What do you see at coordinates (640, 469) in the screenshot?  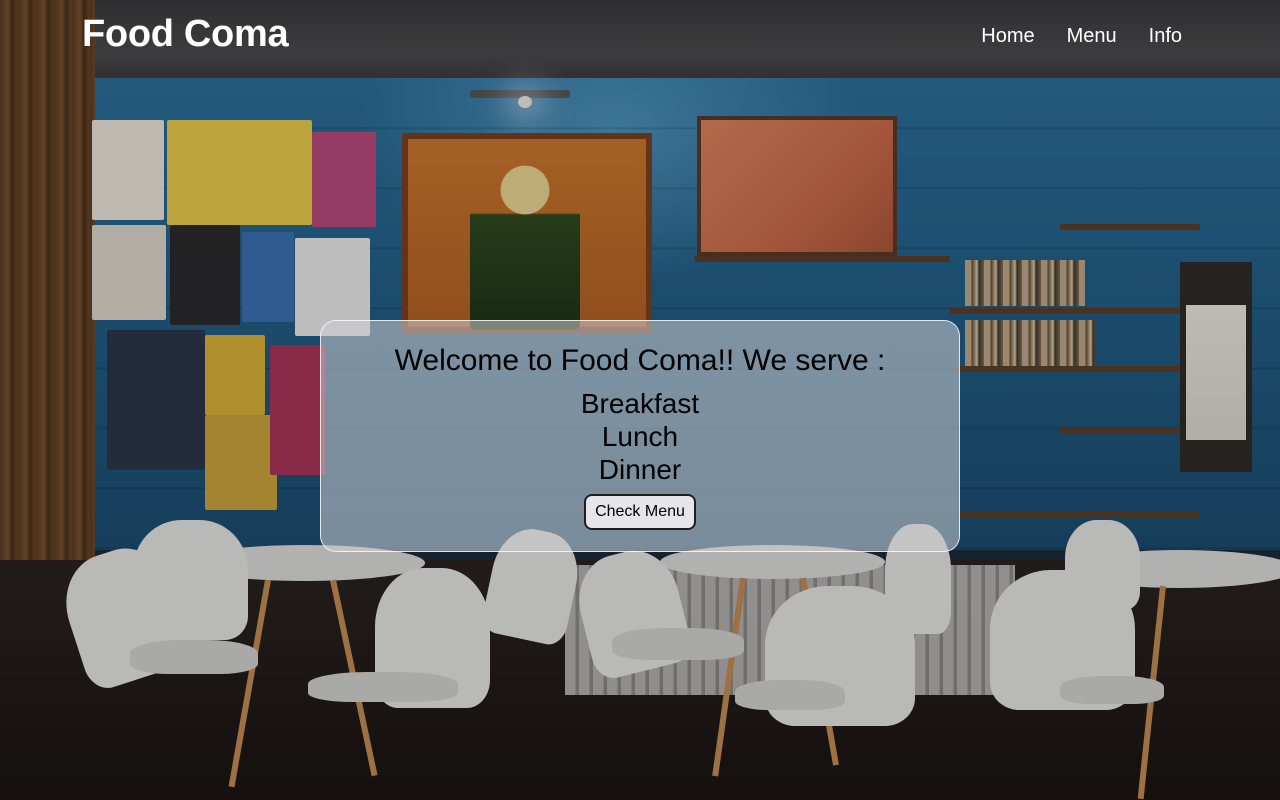 I see `meal-item-dinner: Dinner` at bounding box center [640, 469].